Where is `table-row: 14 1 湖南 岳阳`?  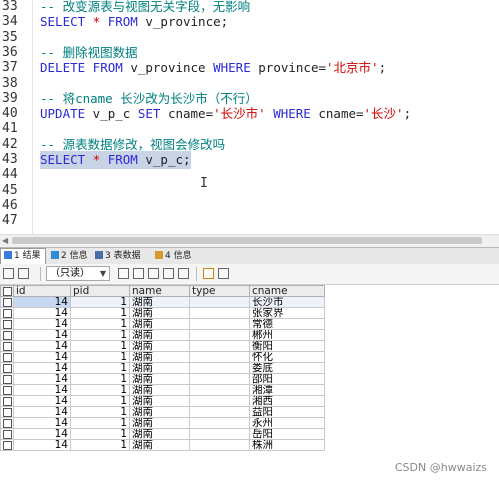 table-row: 14 1 湖南 岳阳 is located at coordinates (162, 434).